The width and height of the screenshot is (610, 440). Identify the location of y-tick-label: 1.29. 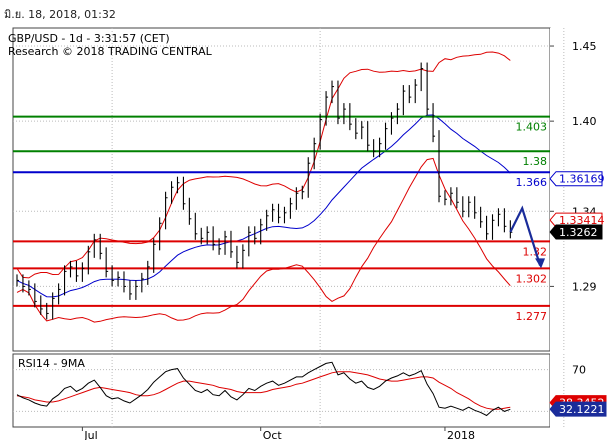
(584, 286).